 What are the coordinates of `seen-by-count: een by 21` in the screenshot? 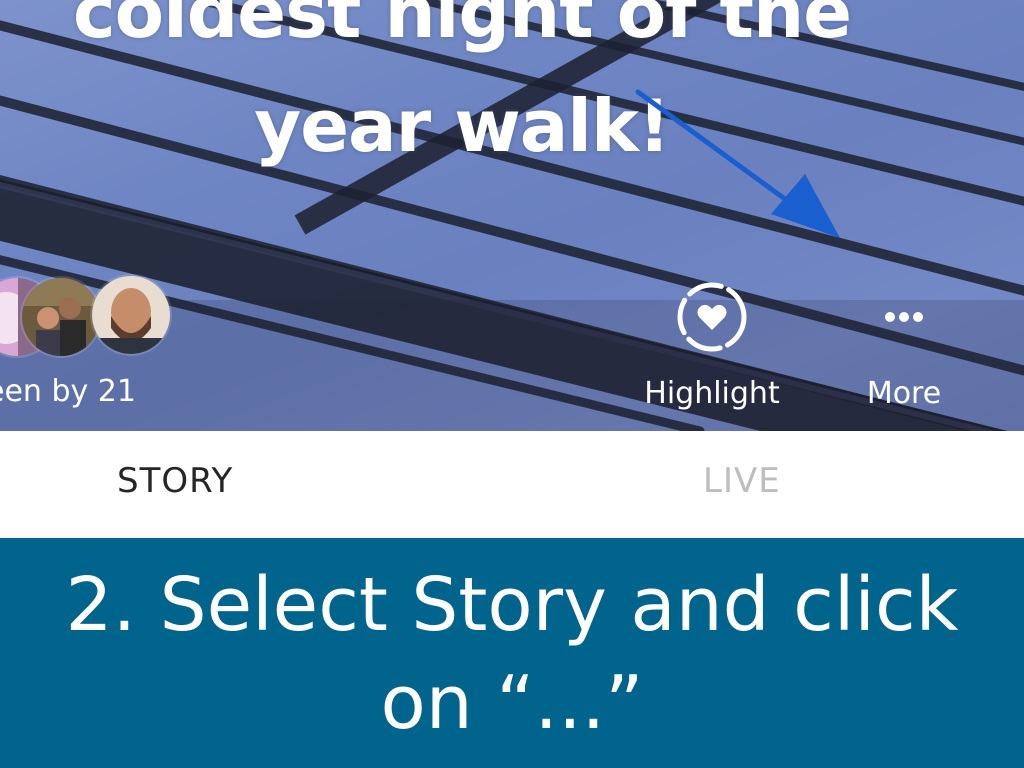 It's located at (68, 391).